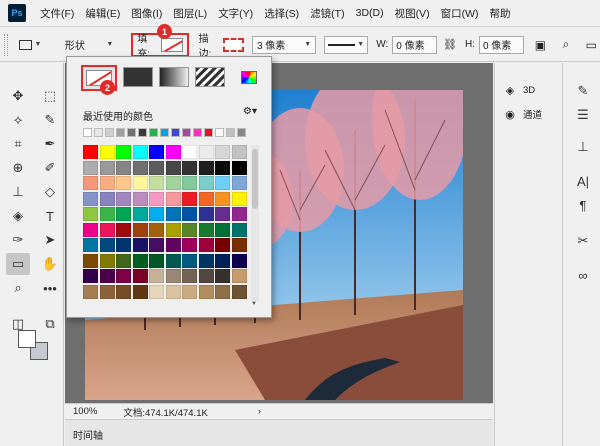 The width and height of the screenshot is (600, 446). What do you see at coordinates (346, 44) in the screenshot?
I see `stroke-type-select: ▼` at bounding box center [346, 44].